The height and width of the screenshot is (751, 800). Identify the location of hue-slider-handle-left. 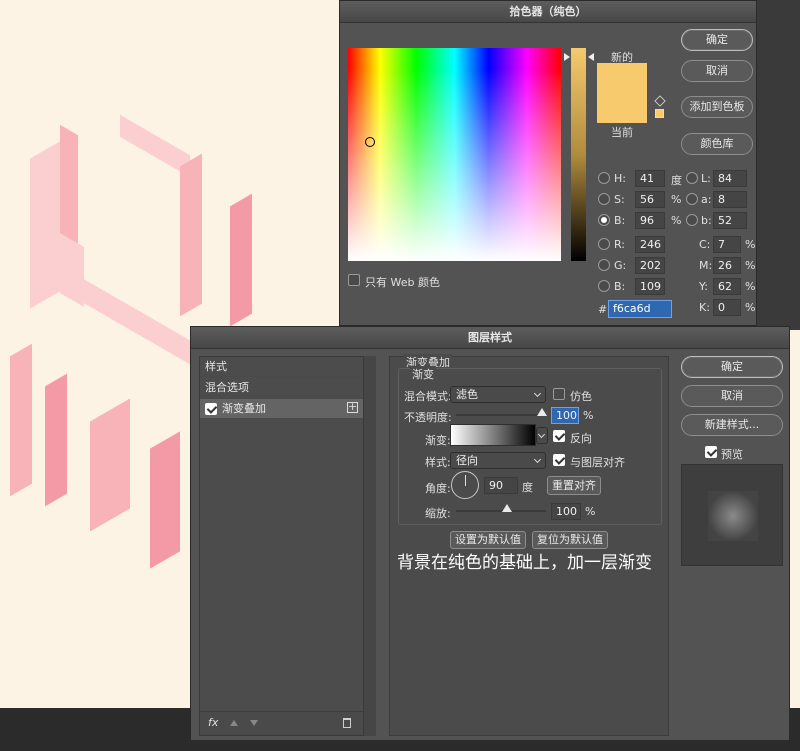
(567, 57).